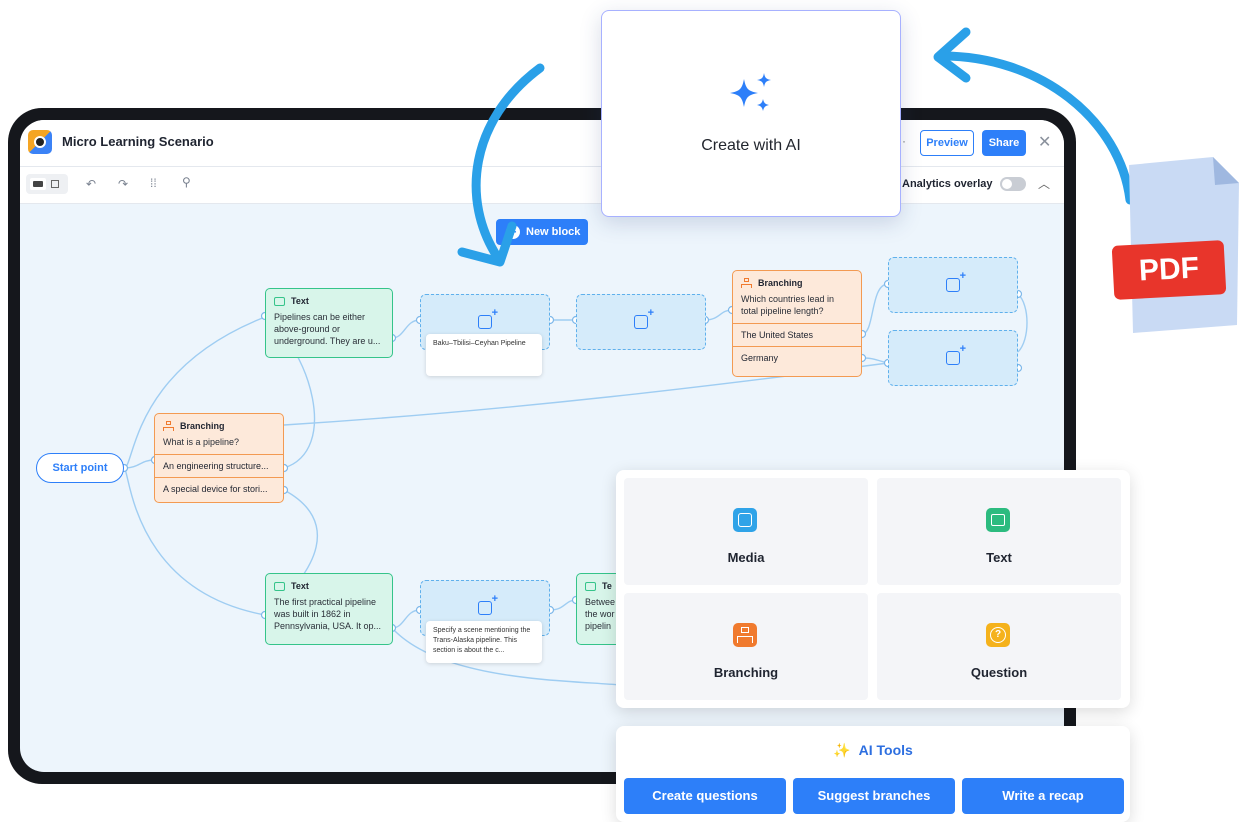 The width and height of the screenshot is (1253, 822). What do you see at coordinates (998, 520) in the screenshot?
I see `text-icon` at bounding box center [998, 520].